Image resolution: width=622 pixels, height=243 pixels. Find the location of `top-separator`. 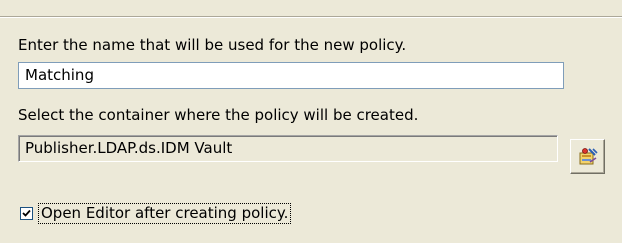

top-separator is located at coordinates (311, 17).